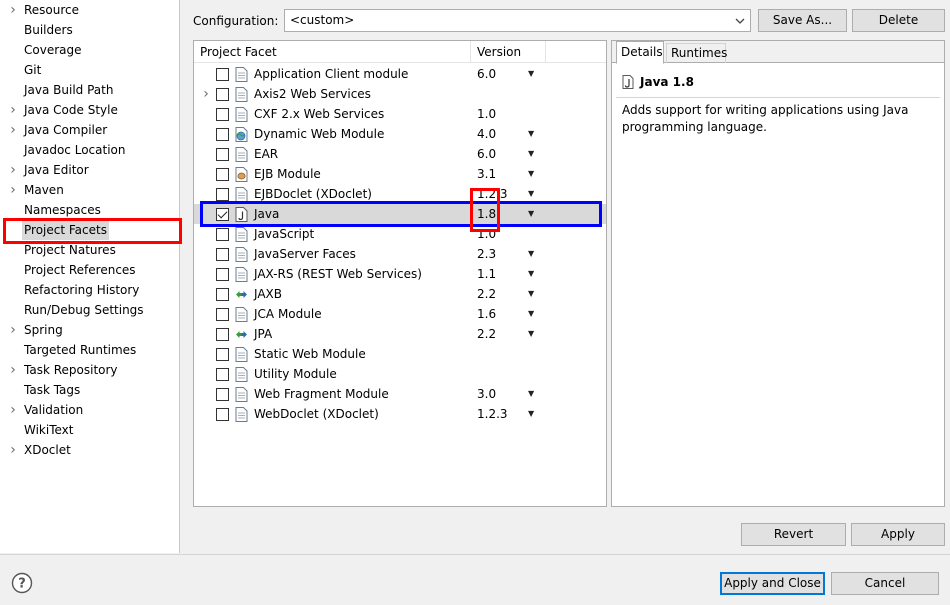 The image size is (950, 605). I want to click on facet-row: EJBDoclet (XDoclet) 1.2.3 ▼, so click(400, 194).